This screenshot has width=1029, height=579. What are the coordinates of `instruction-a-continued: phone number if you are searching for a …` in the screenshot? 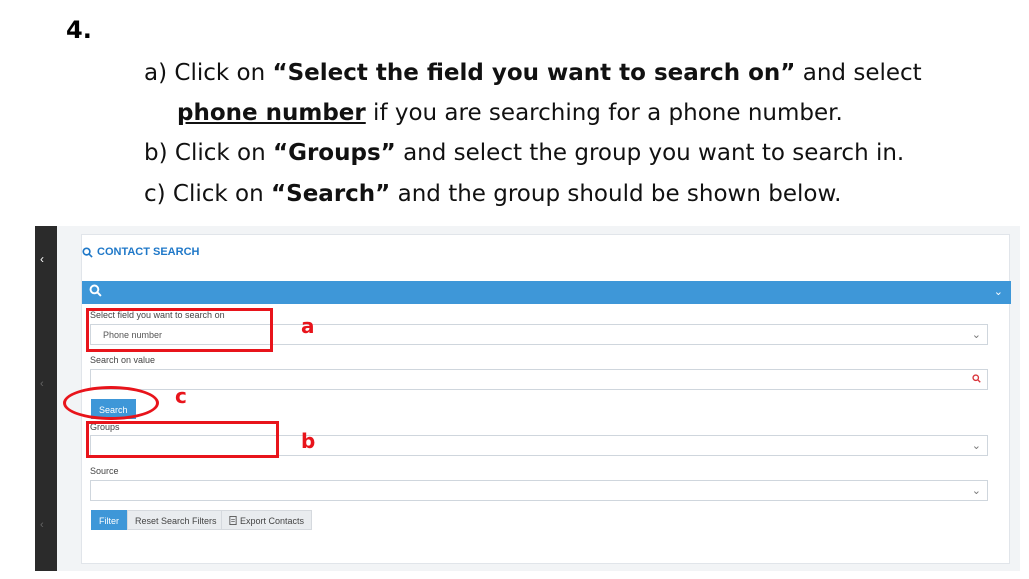 It's located at (510, 113).